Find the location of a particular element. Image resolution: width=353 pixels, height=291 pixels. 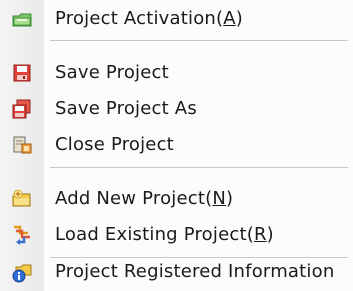

menu-item-add-new-project: Add New Project(N) is located at coordinates (176, 199).